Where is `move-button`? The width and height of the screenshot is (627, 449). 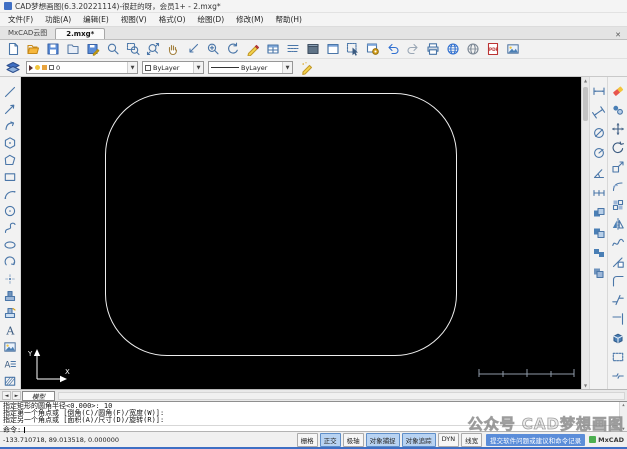
move-button is located at coordinates (617, 128).